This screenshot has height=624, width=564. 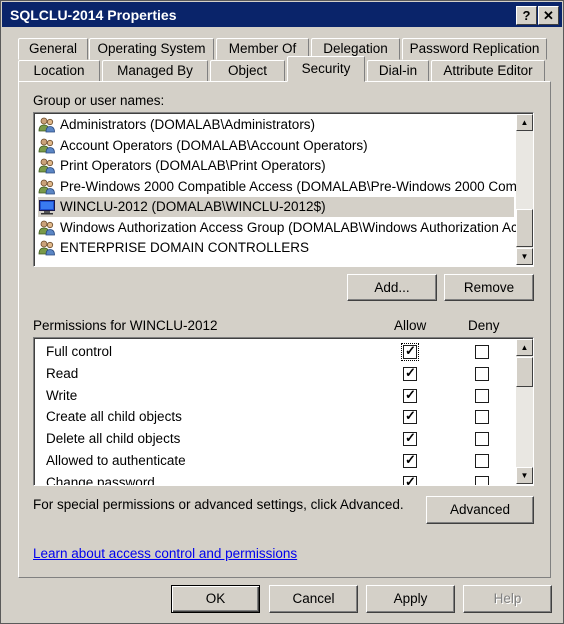 What do you see at coordinates (274, 479) in the screenshot?
I see `table-row: Change password ✓` at bounding box center [274, 479].